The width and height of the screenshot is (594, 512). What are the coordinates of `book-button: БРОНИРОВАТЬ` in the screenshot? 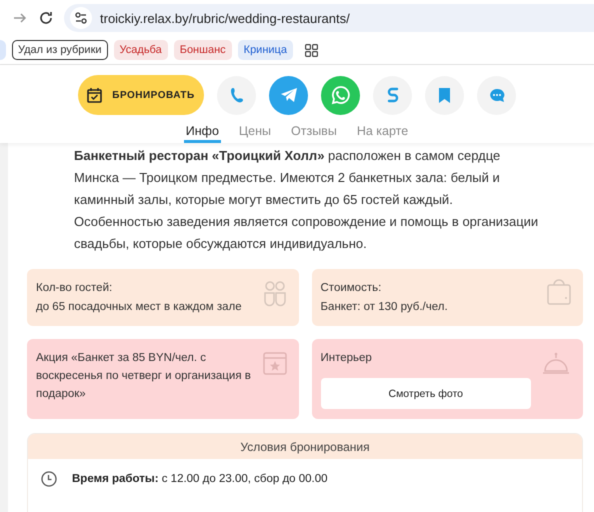 It's located at (141, 95).